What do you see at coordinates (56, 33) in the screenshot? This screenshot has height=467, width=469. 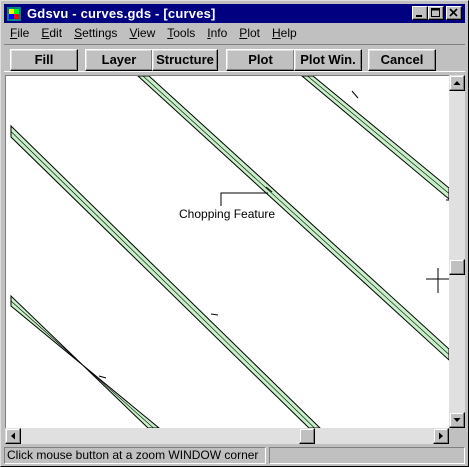 I see `menu-edit-label: dit` at bounding box center [56, 33].